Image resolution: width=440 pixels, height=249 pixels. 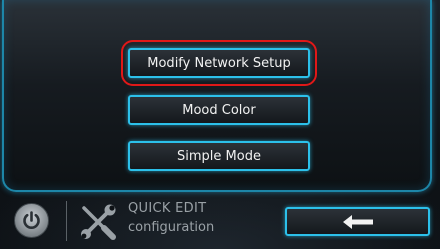 I want to click on power-icon, so click(x=31, y=220).